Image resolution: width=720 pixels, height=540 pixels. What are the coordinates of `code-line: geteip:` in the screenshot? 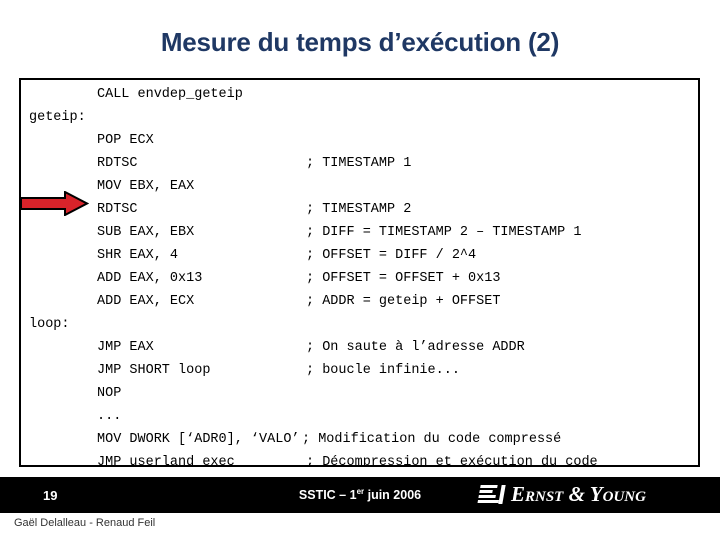 It's located at (359, 117).